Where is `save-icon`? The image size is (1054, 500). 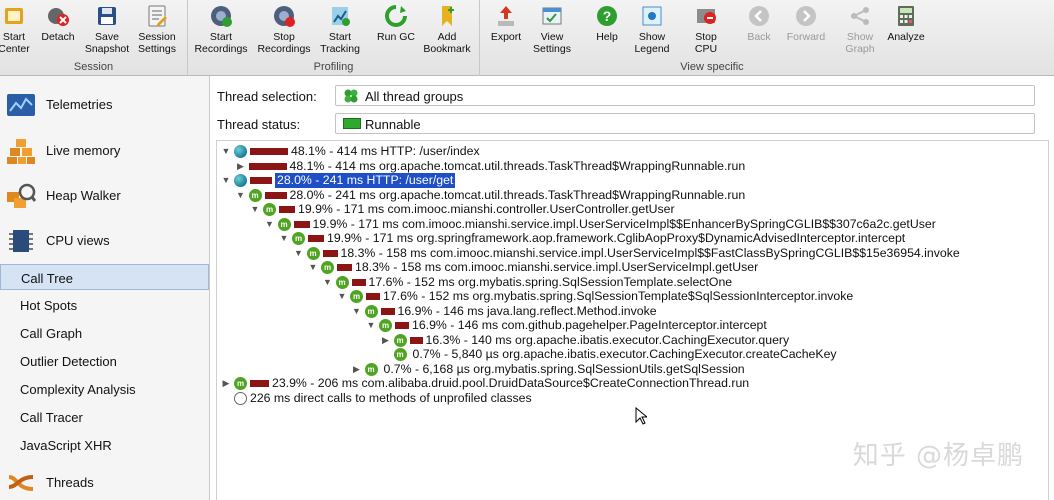 save-icon is located at coordinates (107, 16).